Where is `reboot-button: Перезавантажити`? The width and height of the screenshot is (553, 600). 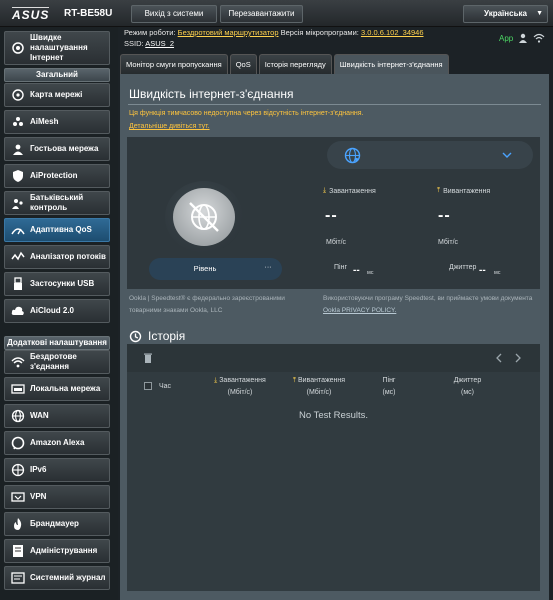
reboot-button: Перезавантажити is located at coordinates (261, 14).